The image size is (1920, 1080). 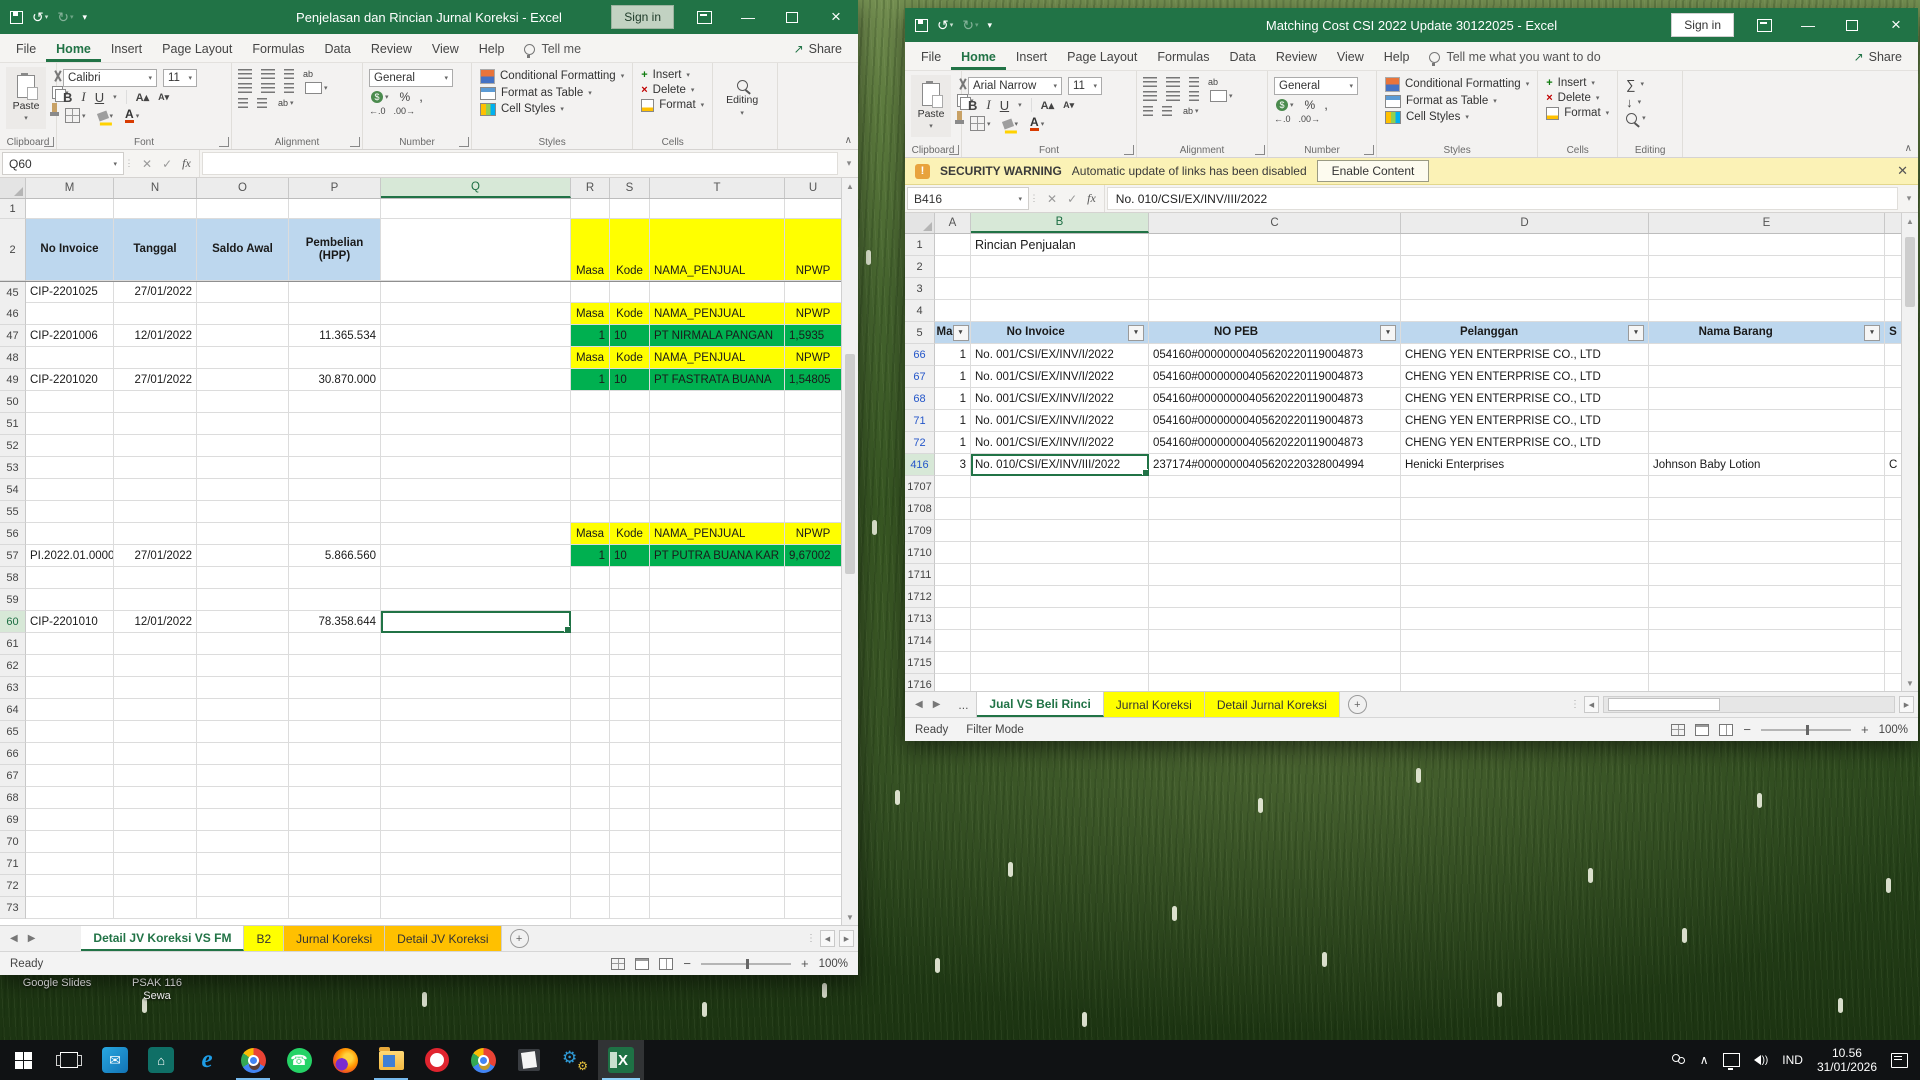 What do you see at coordinates (1296, 57) in the screenshot?
I see `tab-review: Review` at bounding box center [1296, 57].